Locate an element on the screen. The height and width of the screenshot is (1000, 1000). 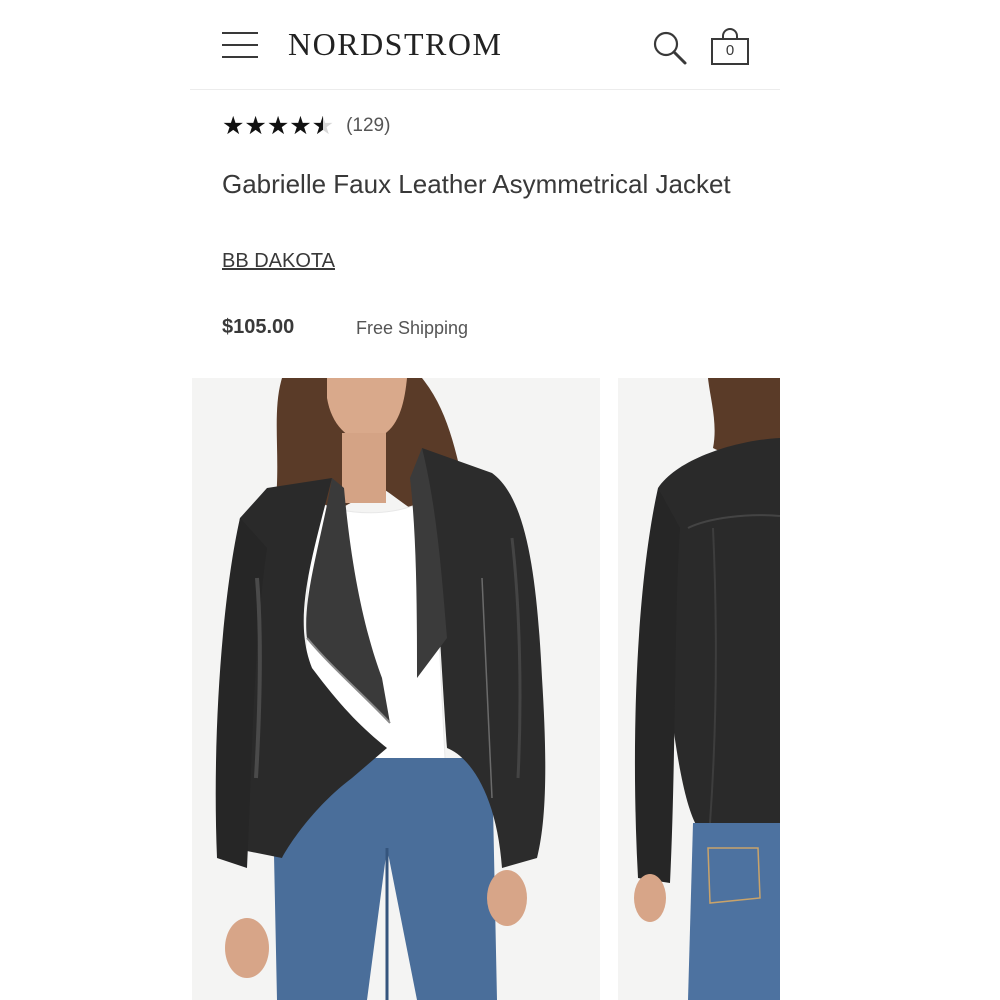
search-icon is located at coordinates (670, 48).